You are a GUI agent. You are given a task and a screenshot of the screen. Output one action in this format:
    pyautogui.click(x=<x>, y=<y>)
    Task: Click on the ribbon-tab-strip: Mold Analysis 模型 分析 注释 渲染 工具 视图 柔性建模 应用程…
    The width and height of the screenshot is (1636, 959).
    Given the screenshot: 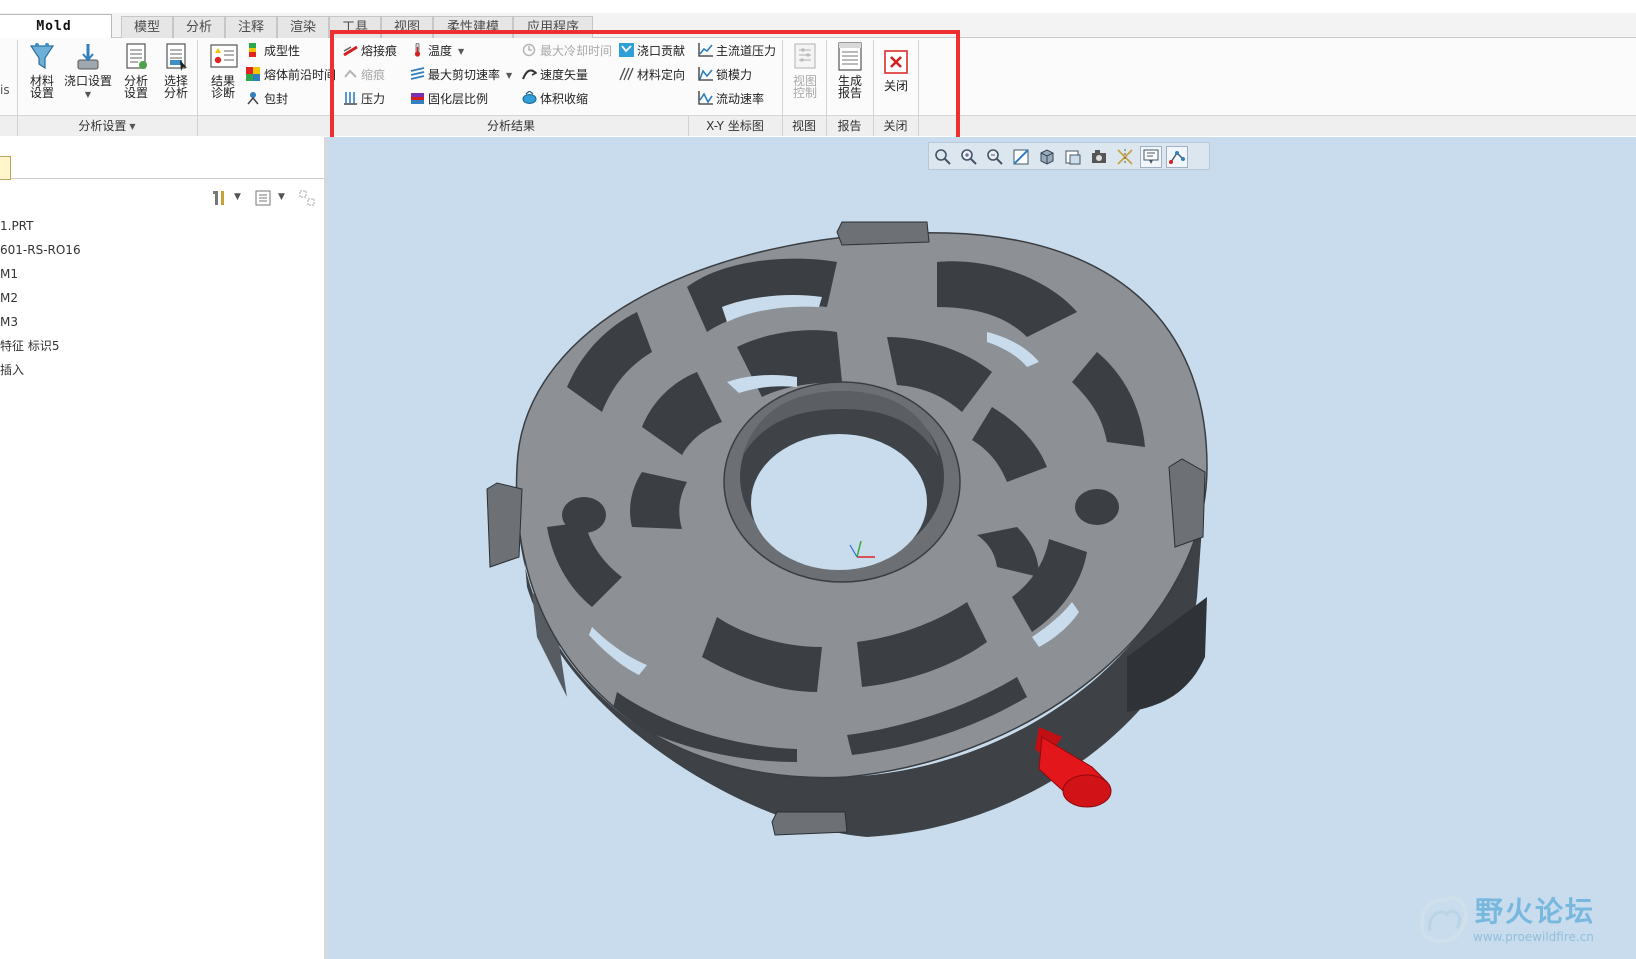 What is the action you would take?
    pyautogui.click(x=818, y=29)
    